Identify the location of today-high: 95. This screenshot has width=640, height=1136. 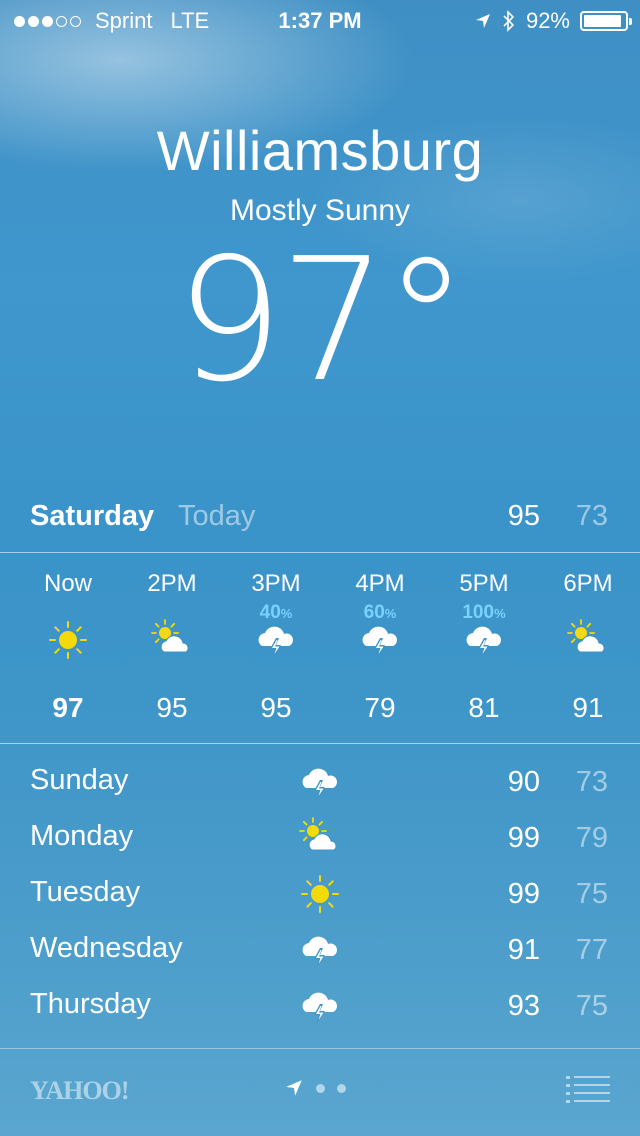
(523, 516).